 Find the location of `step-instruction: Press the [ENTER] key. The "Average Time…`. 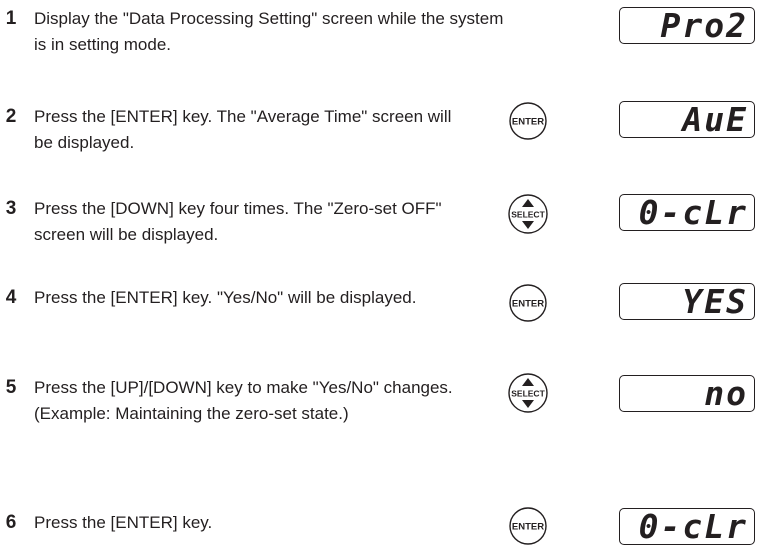

step-instruction: Press the [ENTER] key. The "Average Time… is located at coordinates (243, 129).